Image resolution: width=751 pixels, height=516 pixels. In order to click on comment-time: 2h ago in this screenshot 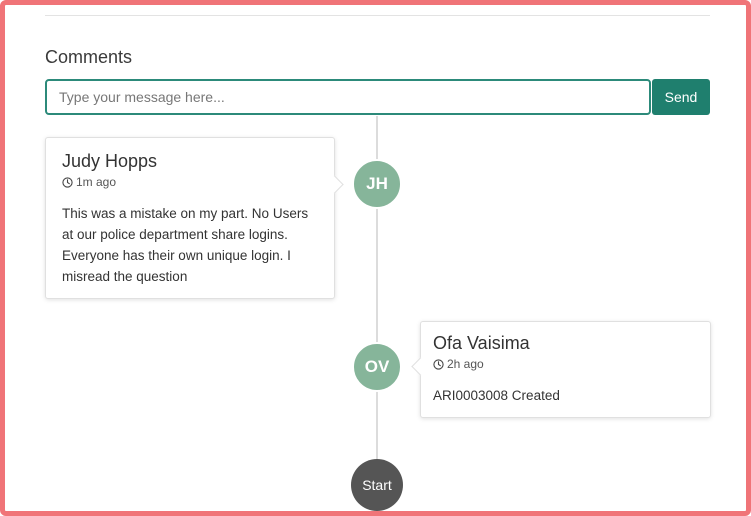, I will do `click(465, 364)`.